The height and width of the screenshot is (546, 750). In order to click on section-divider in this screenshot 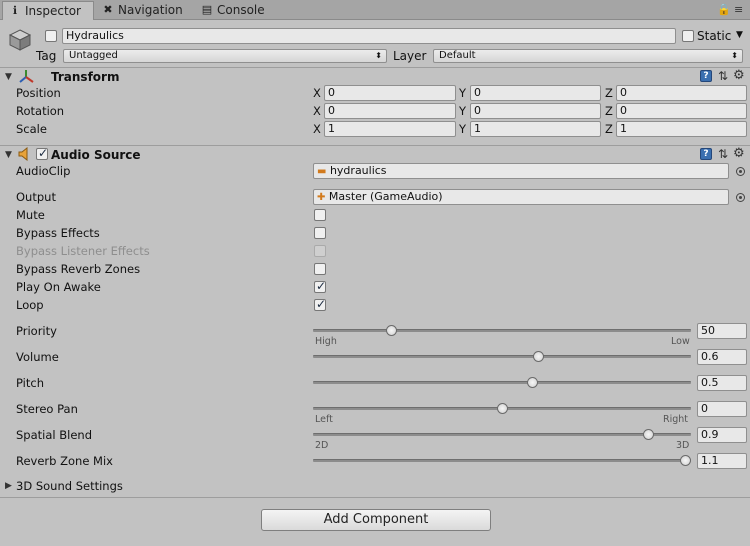, I will do `click(375, 497)`.